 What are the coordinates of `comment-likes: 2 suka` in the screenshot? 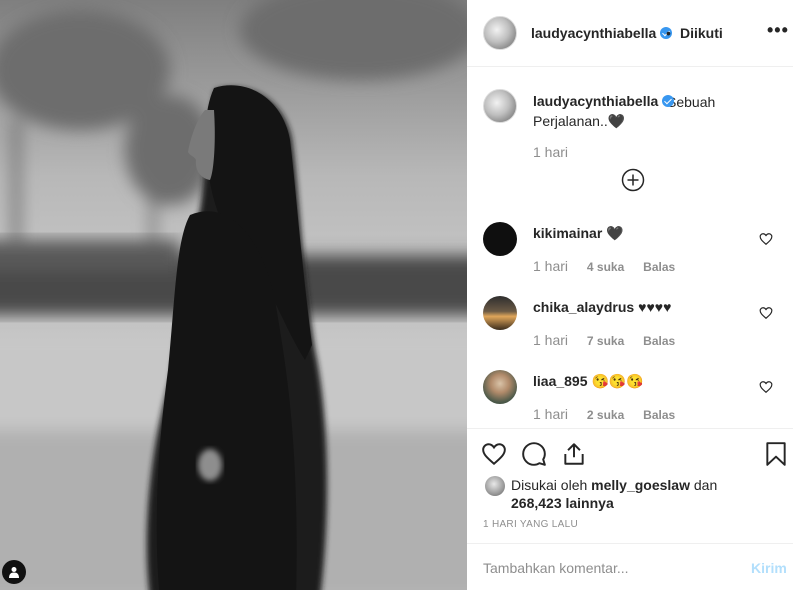 It's located at (605, 415).